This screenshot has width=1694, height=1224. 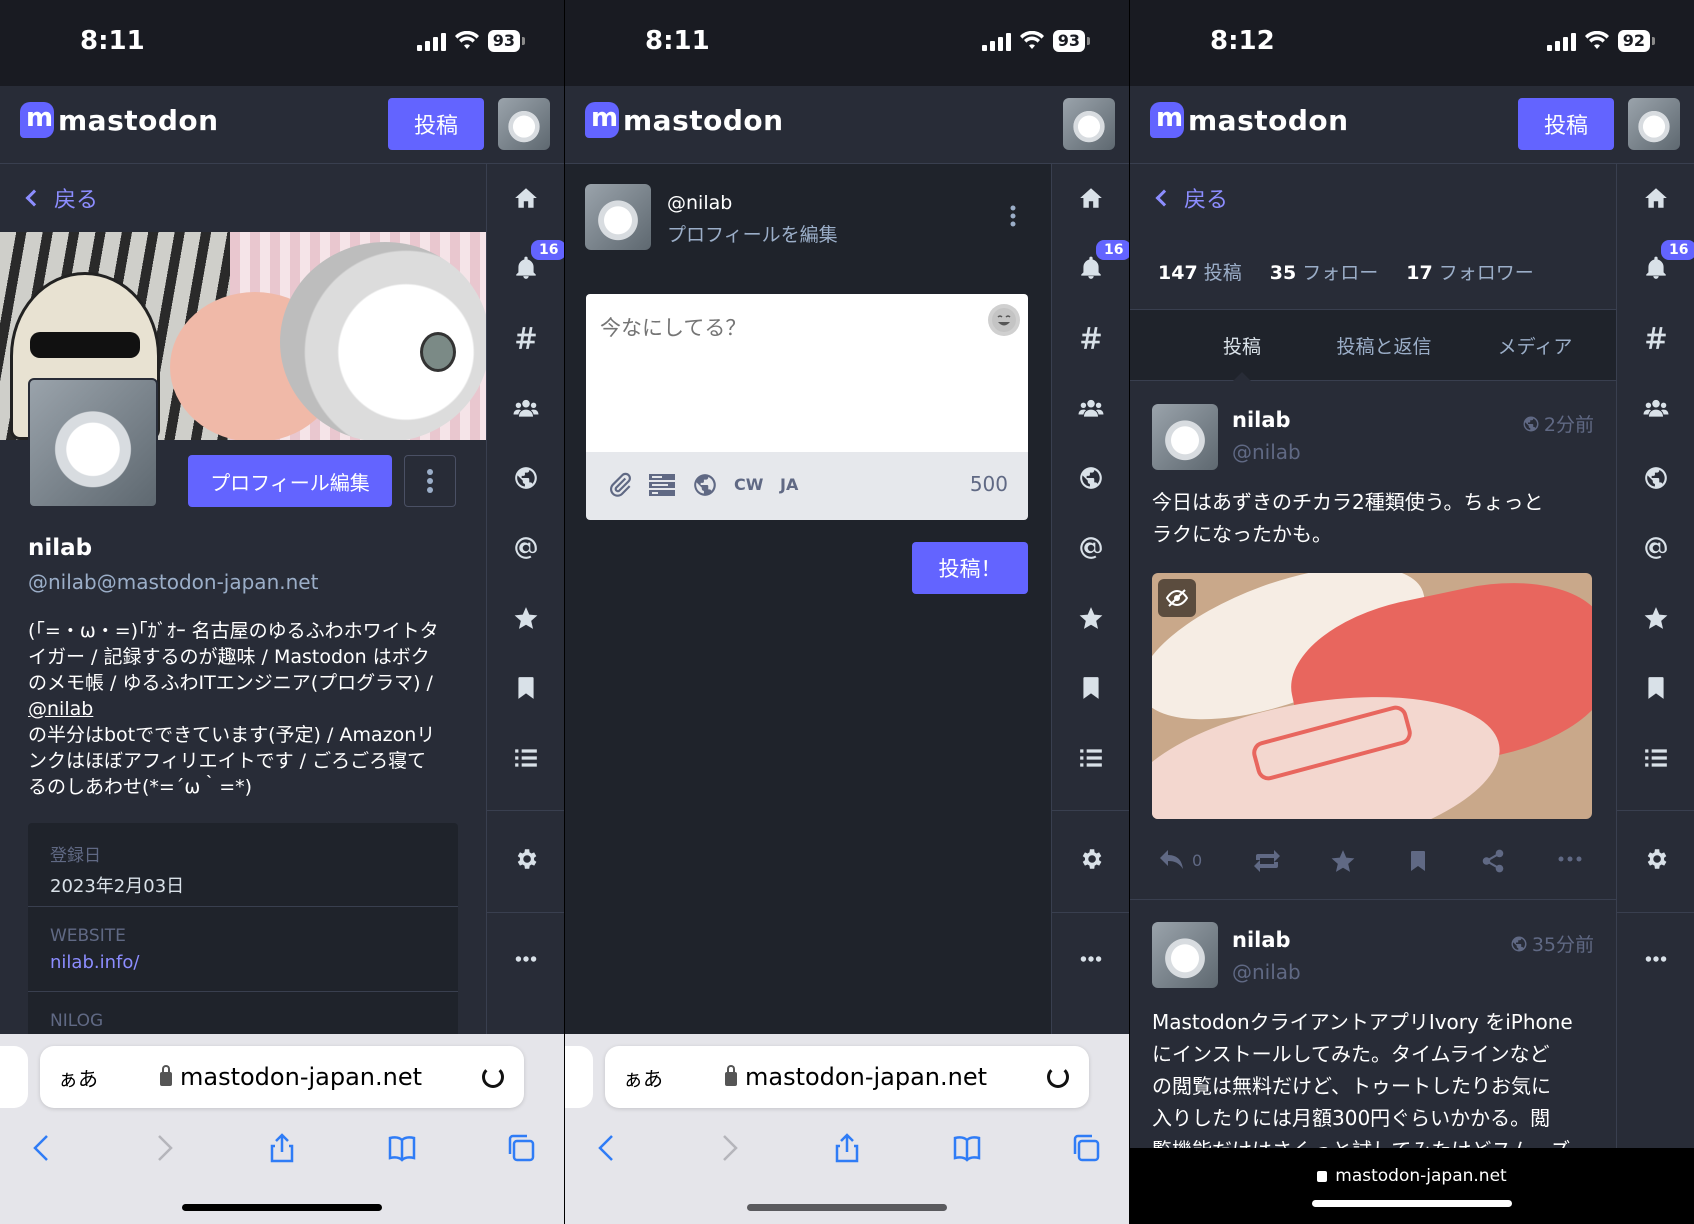 What do you see at coordinates (1343, 861) in the screenshot?
I see `star-icon` at bounding box center [1343, 861].